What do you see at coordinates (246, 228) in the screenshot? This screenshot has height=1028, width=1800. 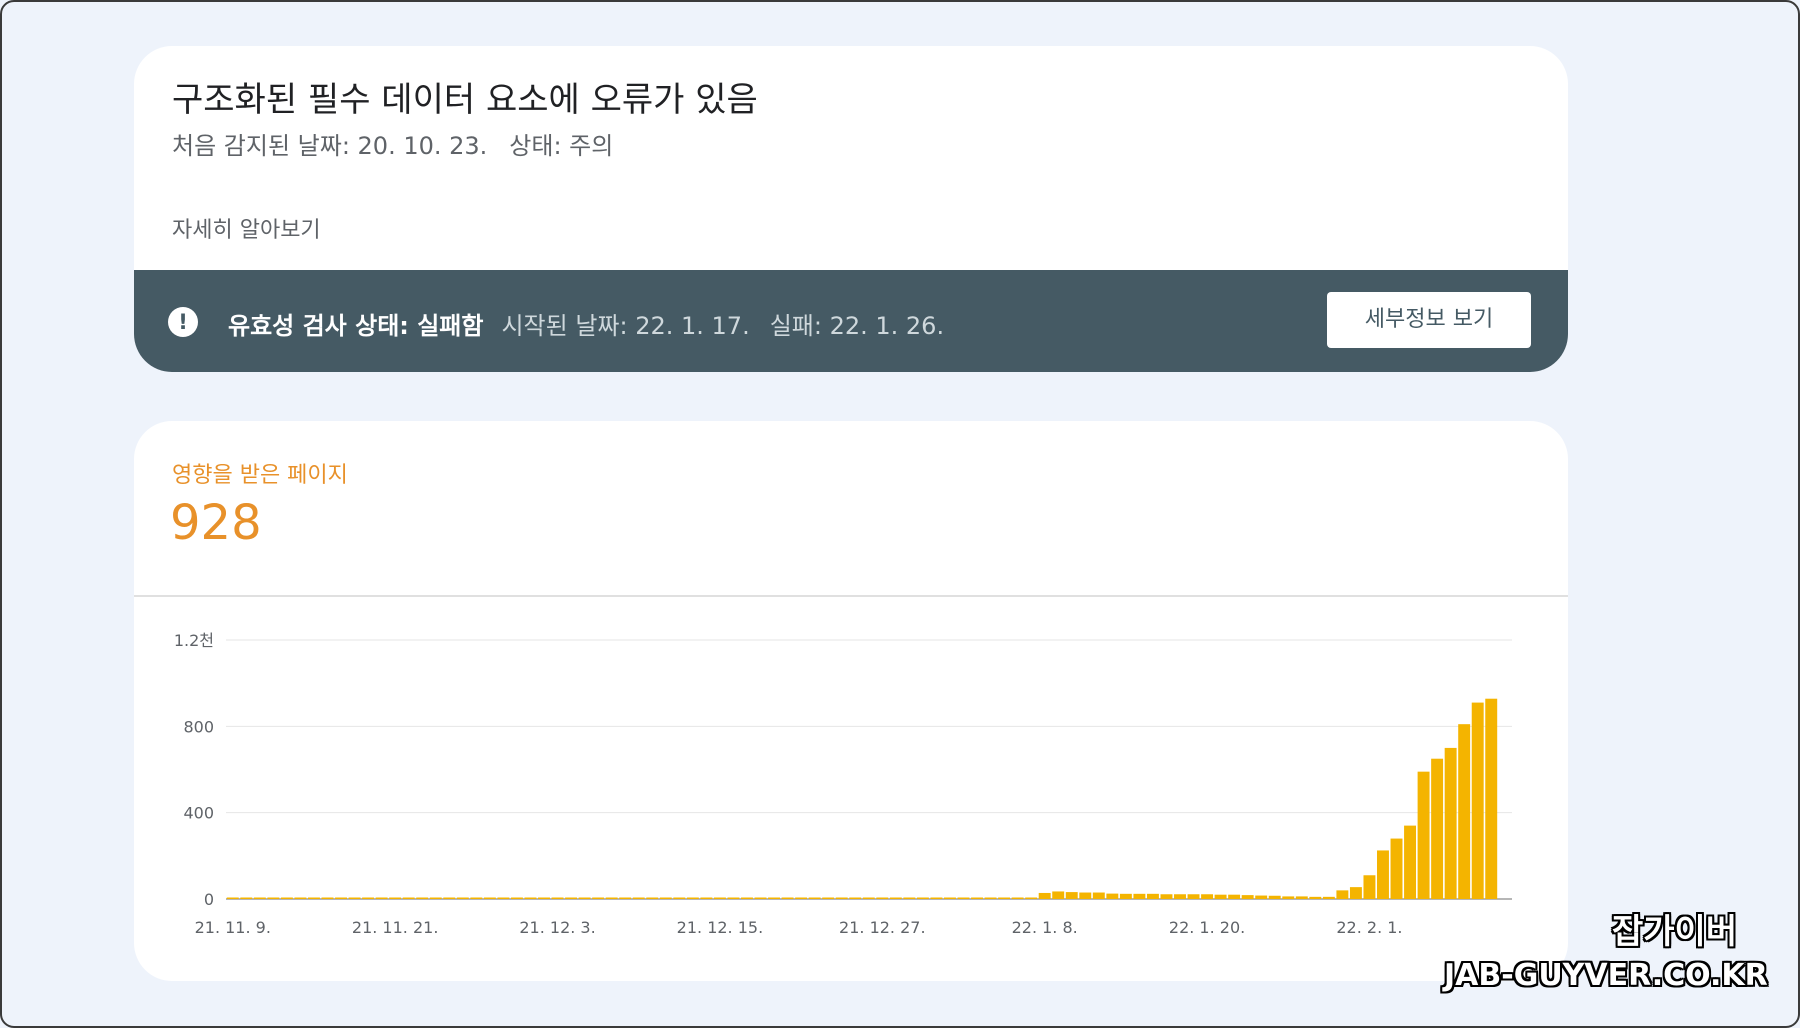 I see `learn-more-link: 자세히 알아보기` at bounding box center [246, 228].